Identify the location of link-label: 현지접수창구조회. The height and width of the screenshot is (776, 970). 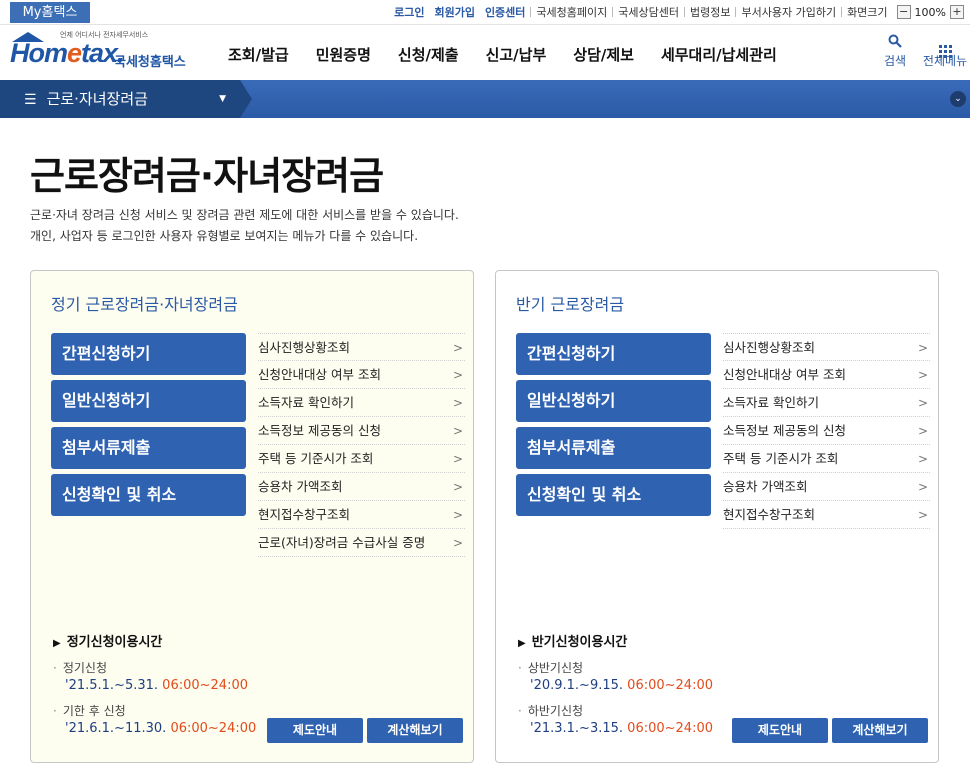
(304, 514).